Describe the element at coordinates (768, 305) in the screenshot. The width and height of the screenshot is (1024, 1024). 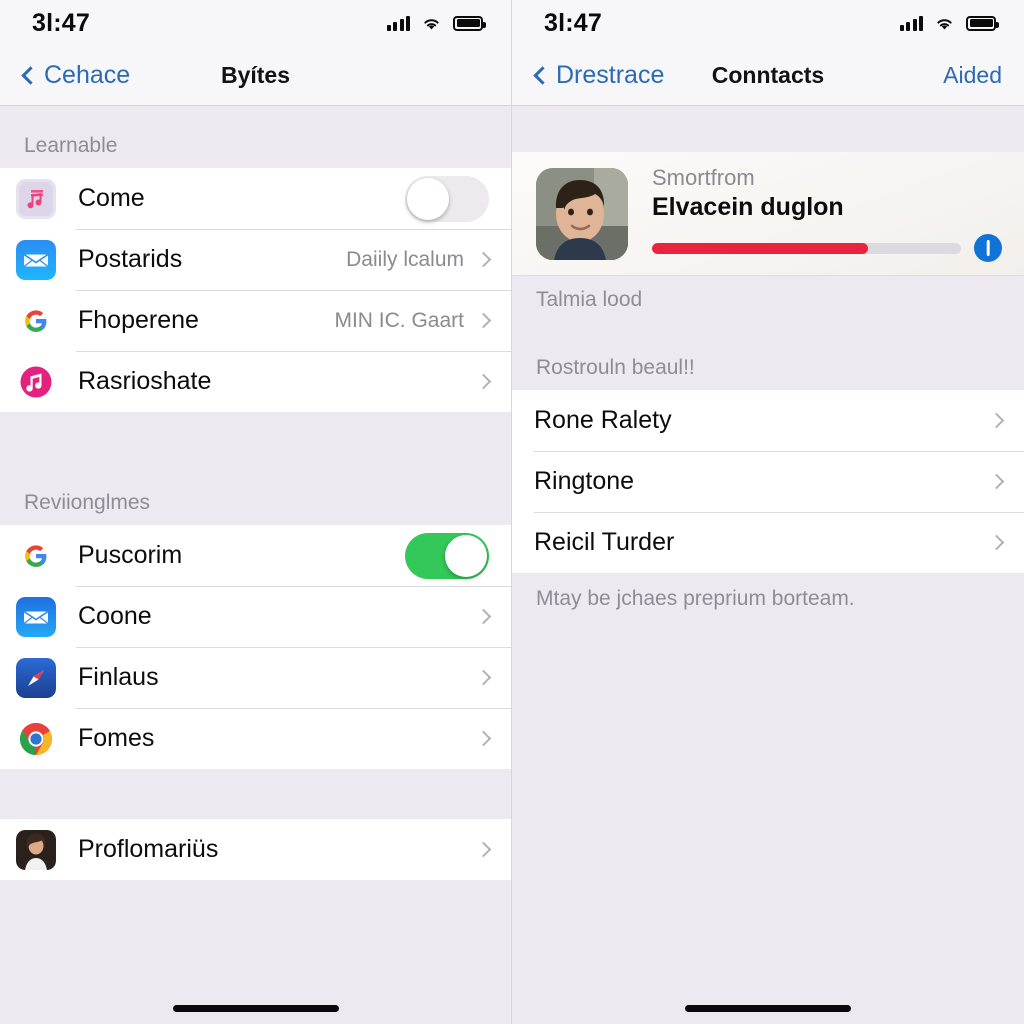
I see `contact-card-footnote: Talmia lood` at that location.